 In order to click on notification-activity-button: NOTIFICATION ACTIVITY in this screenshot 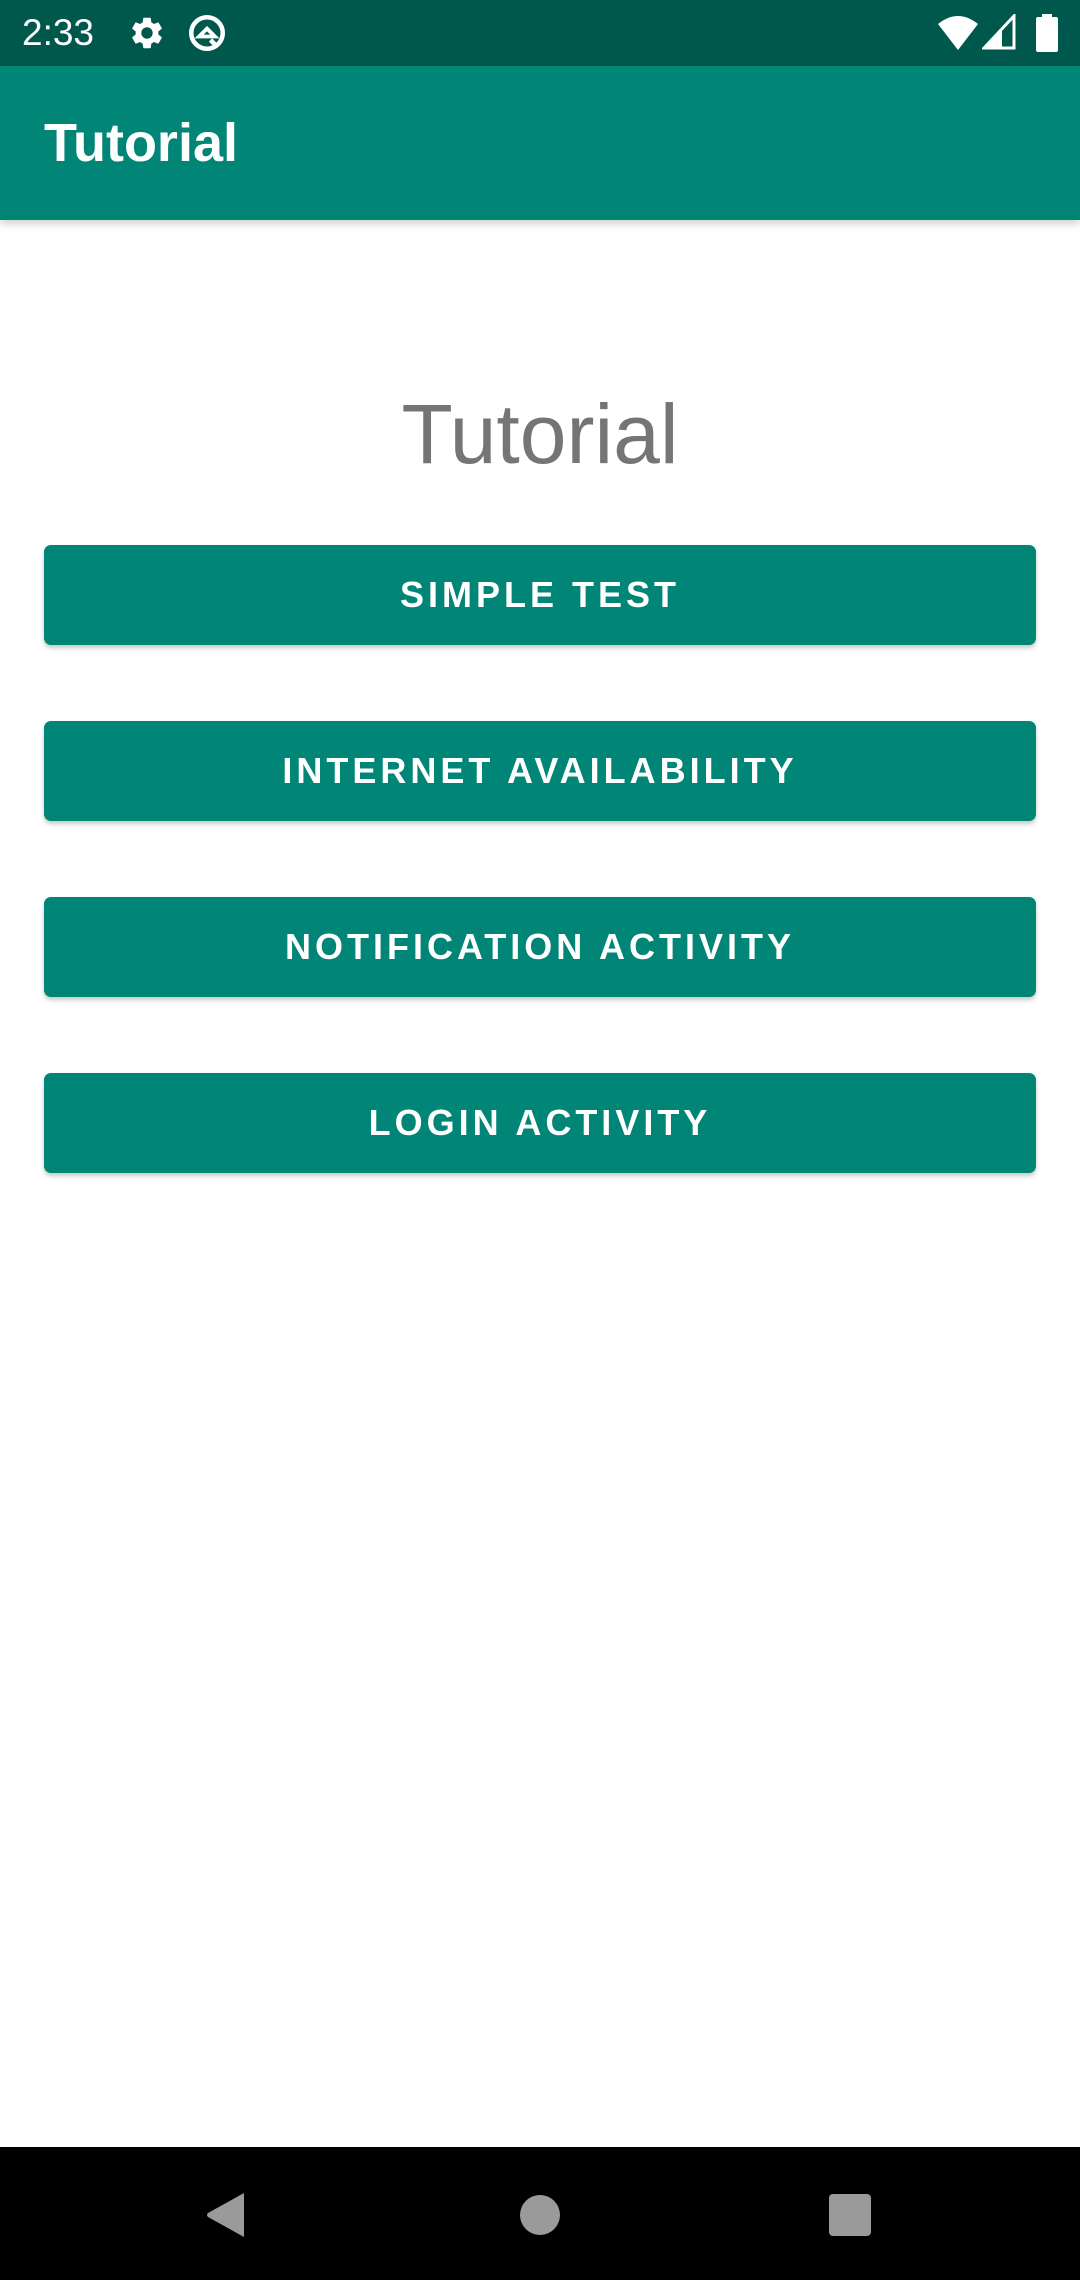, I will do `click(540, 947)`.